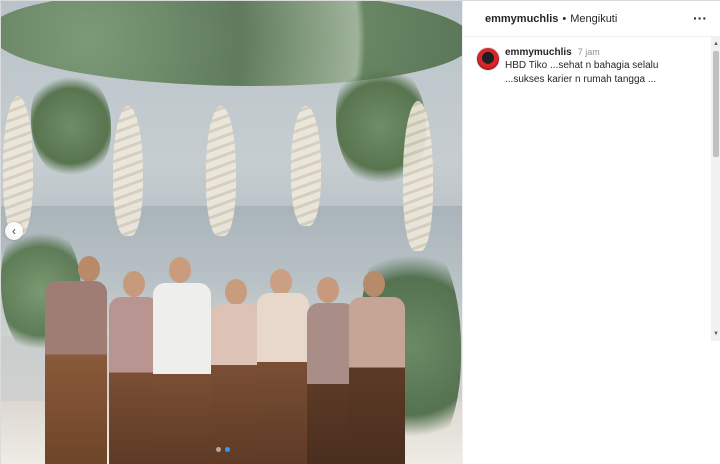 This screenshot has height=464, width=720. What do you see at coordinates (715, 189) in the screenshot?
I see `comments-scrollbar: ▲ ▼` at bounding box center [715, 189].